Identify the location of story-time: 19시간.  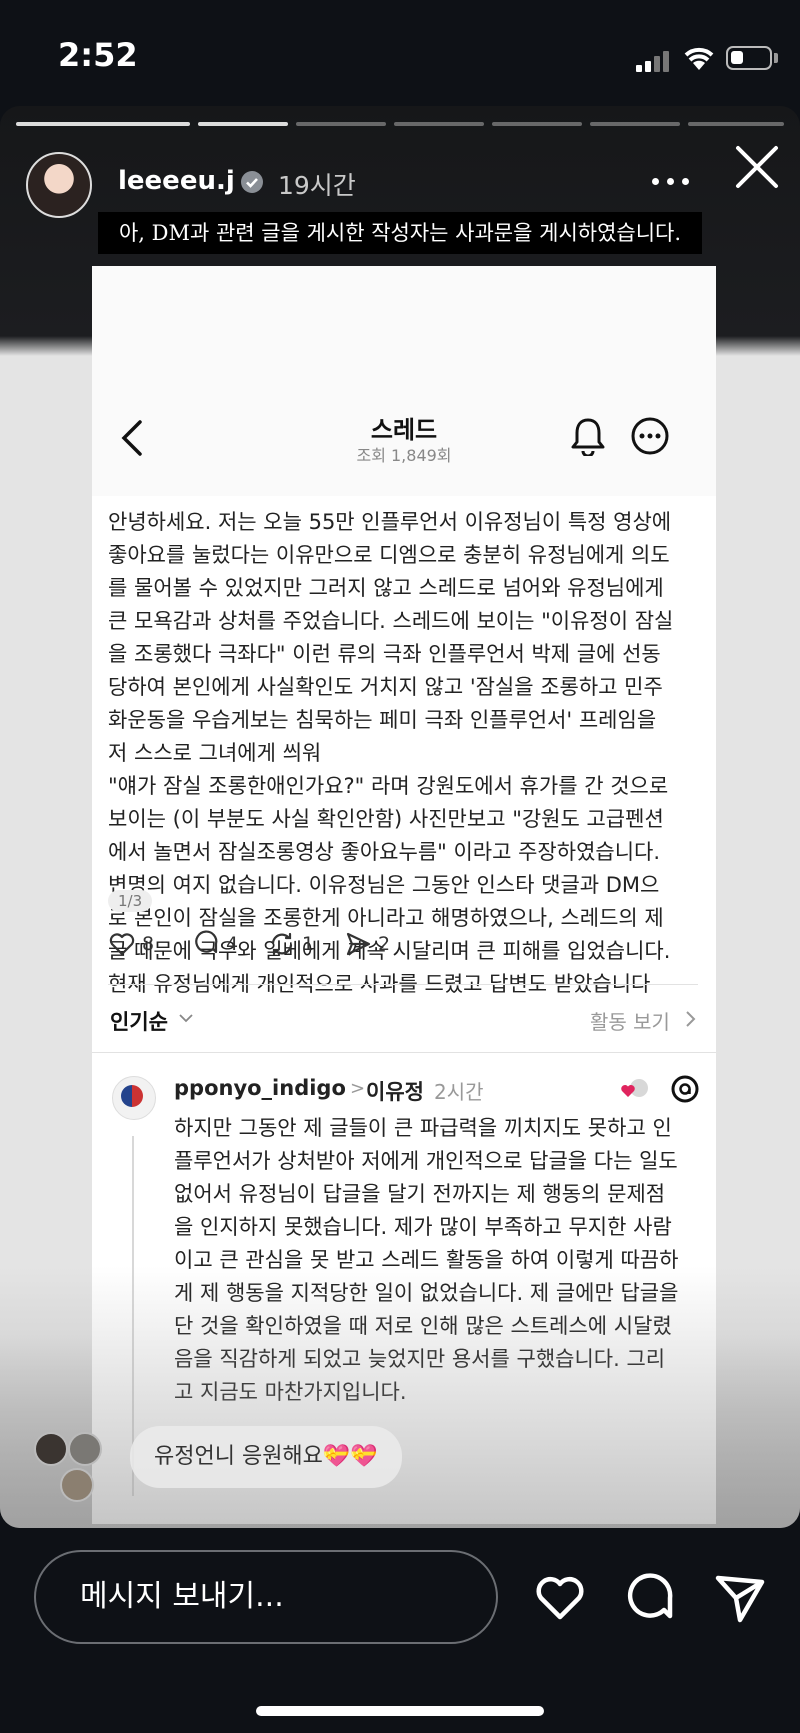
(317, 185).